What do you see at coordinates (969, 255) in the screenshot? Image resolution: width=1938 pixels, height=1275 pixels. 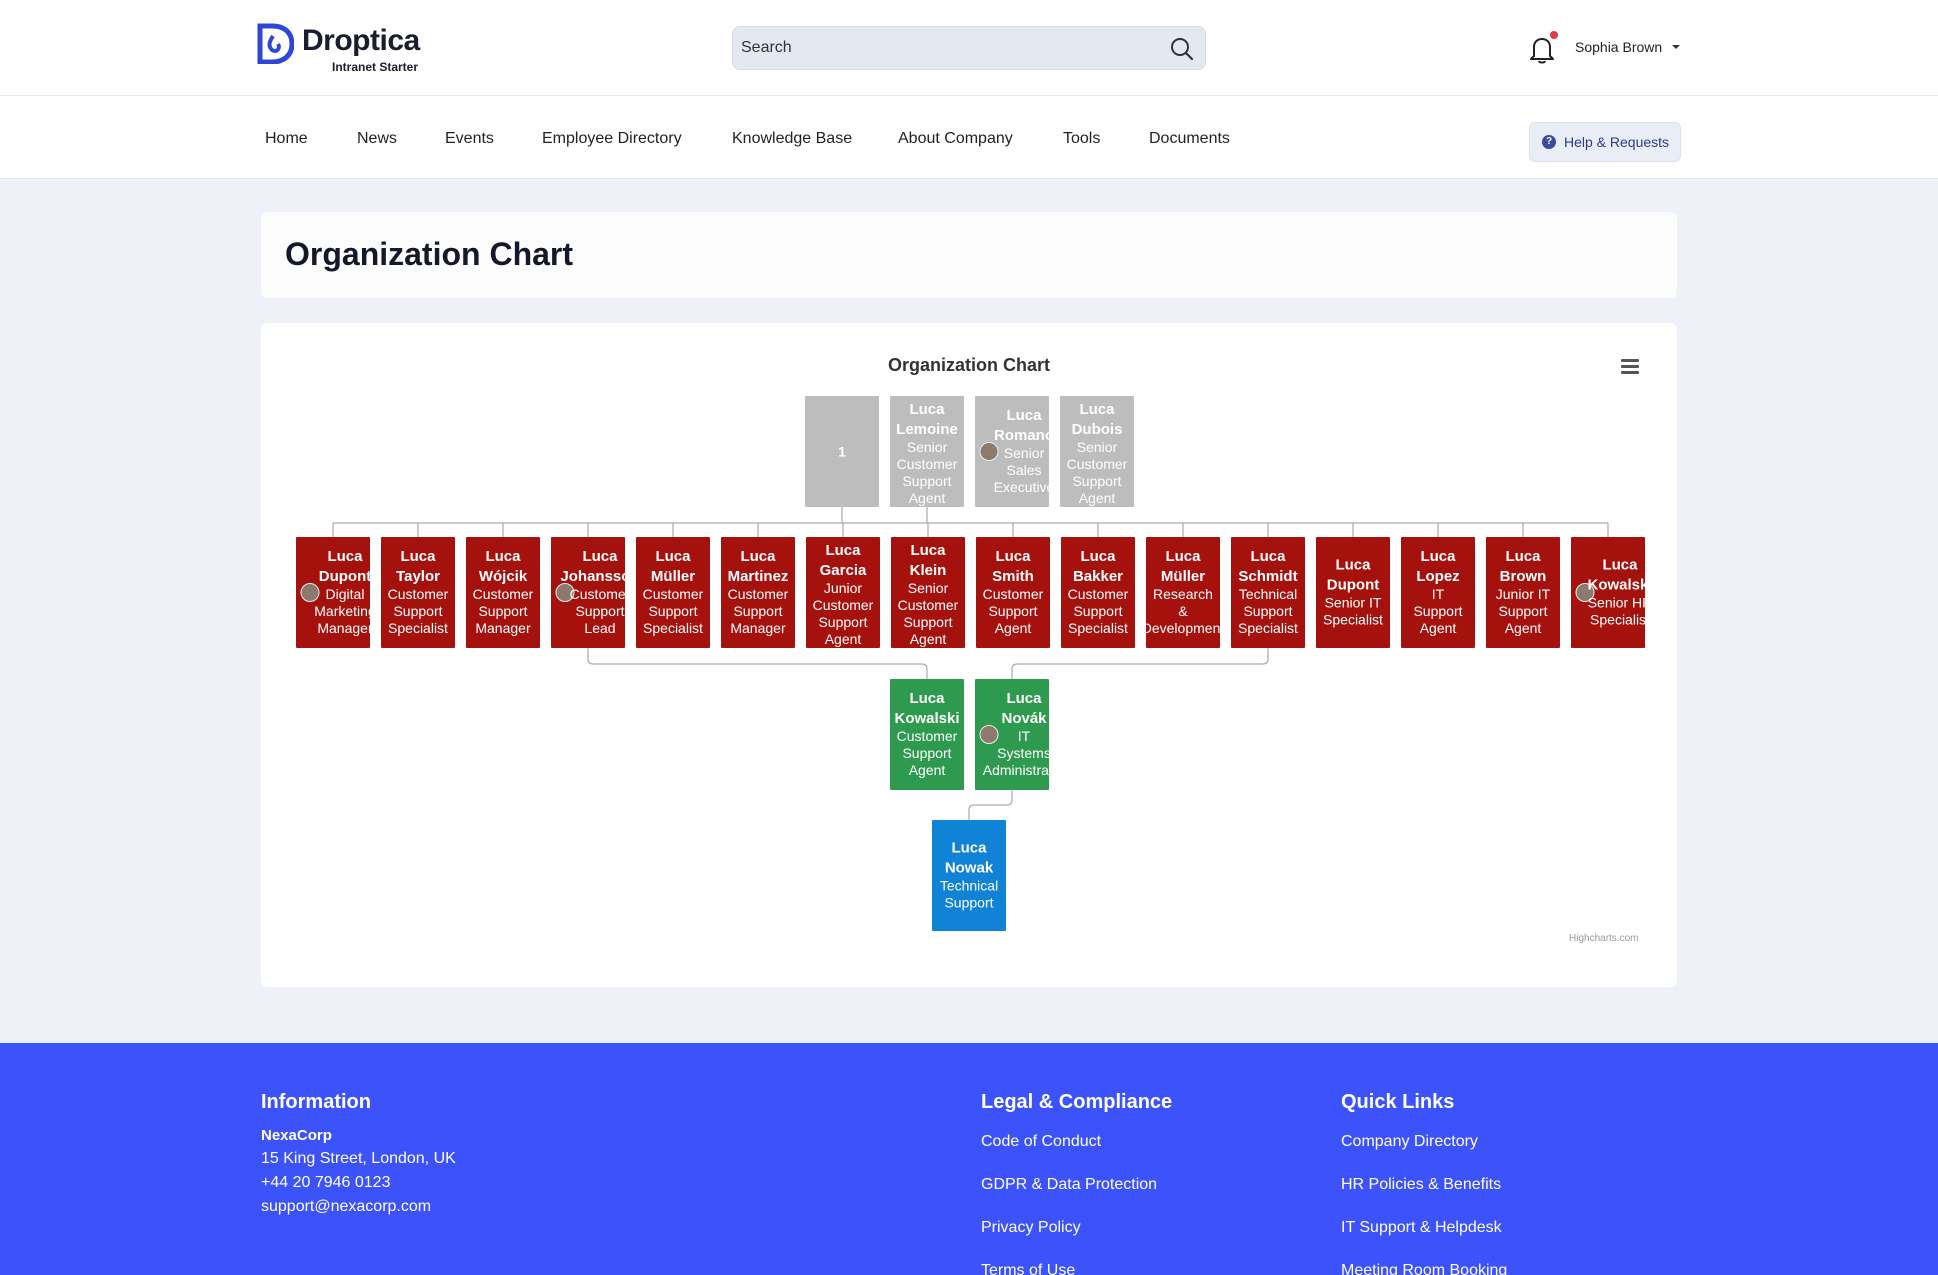 I see `page-title-card: Organization Chart` at bounding box center [969, 255].